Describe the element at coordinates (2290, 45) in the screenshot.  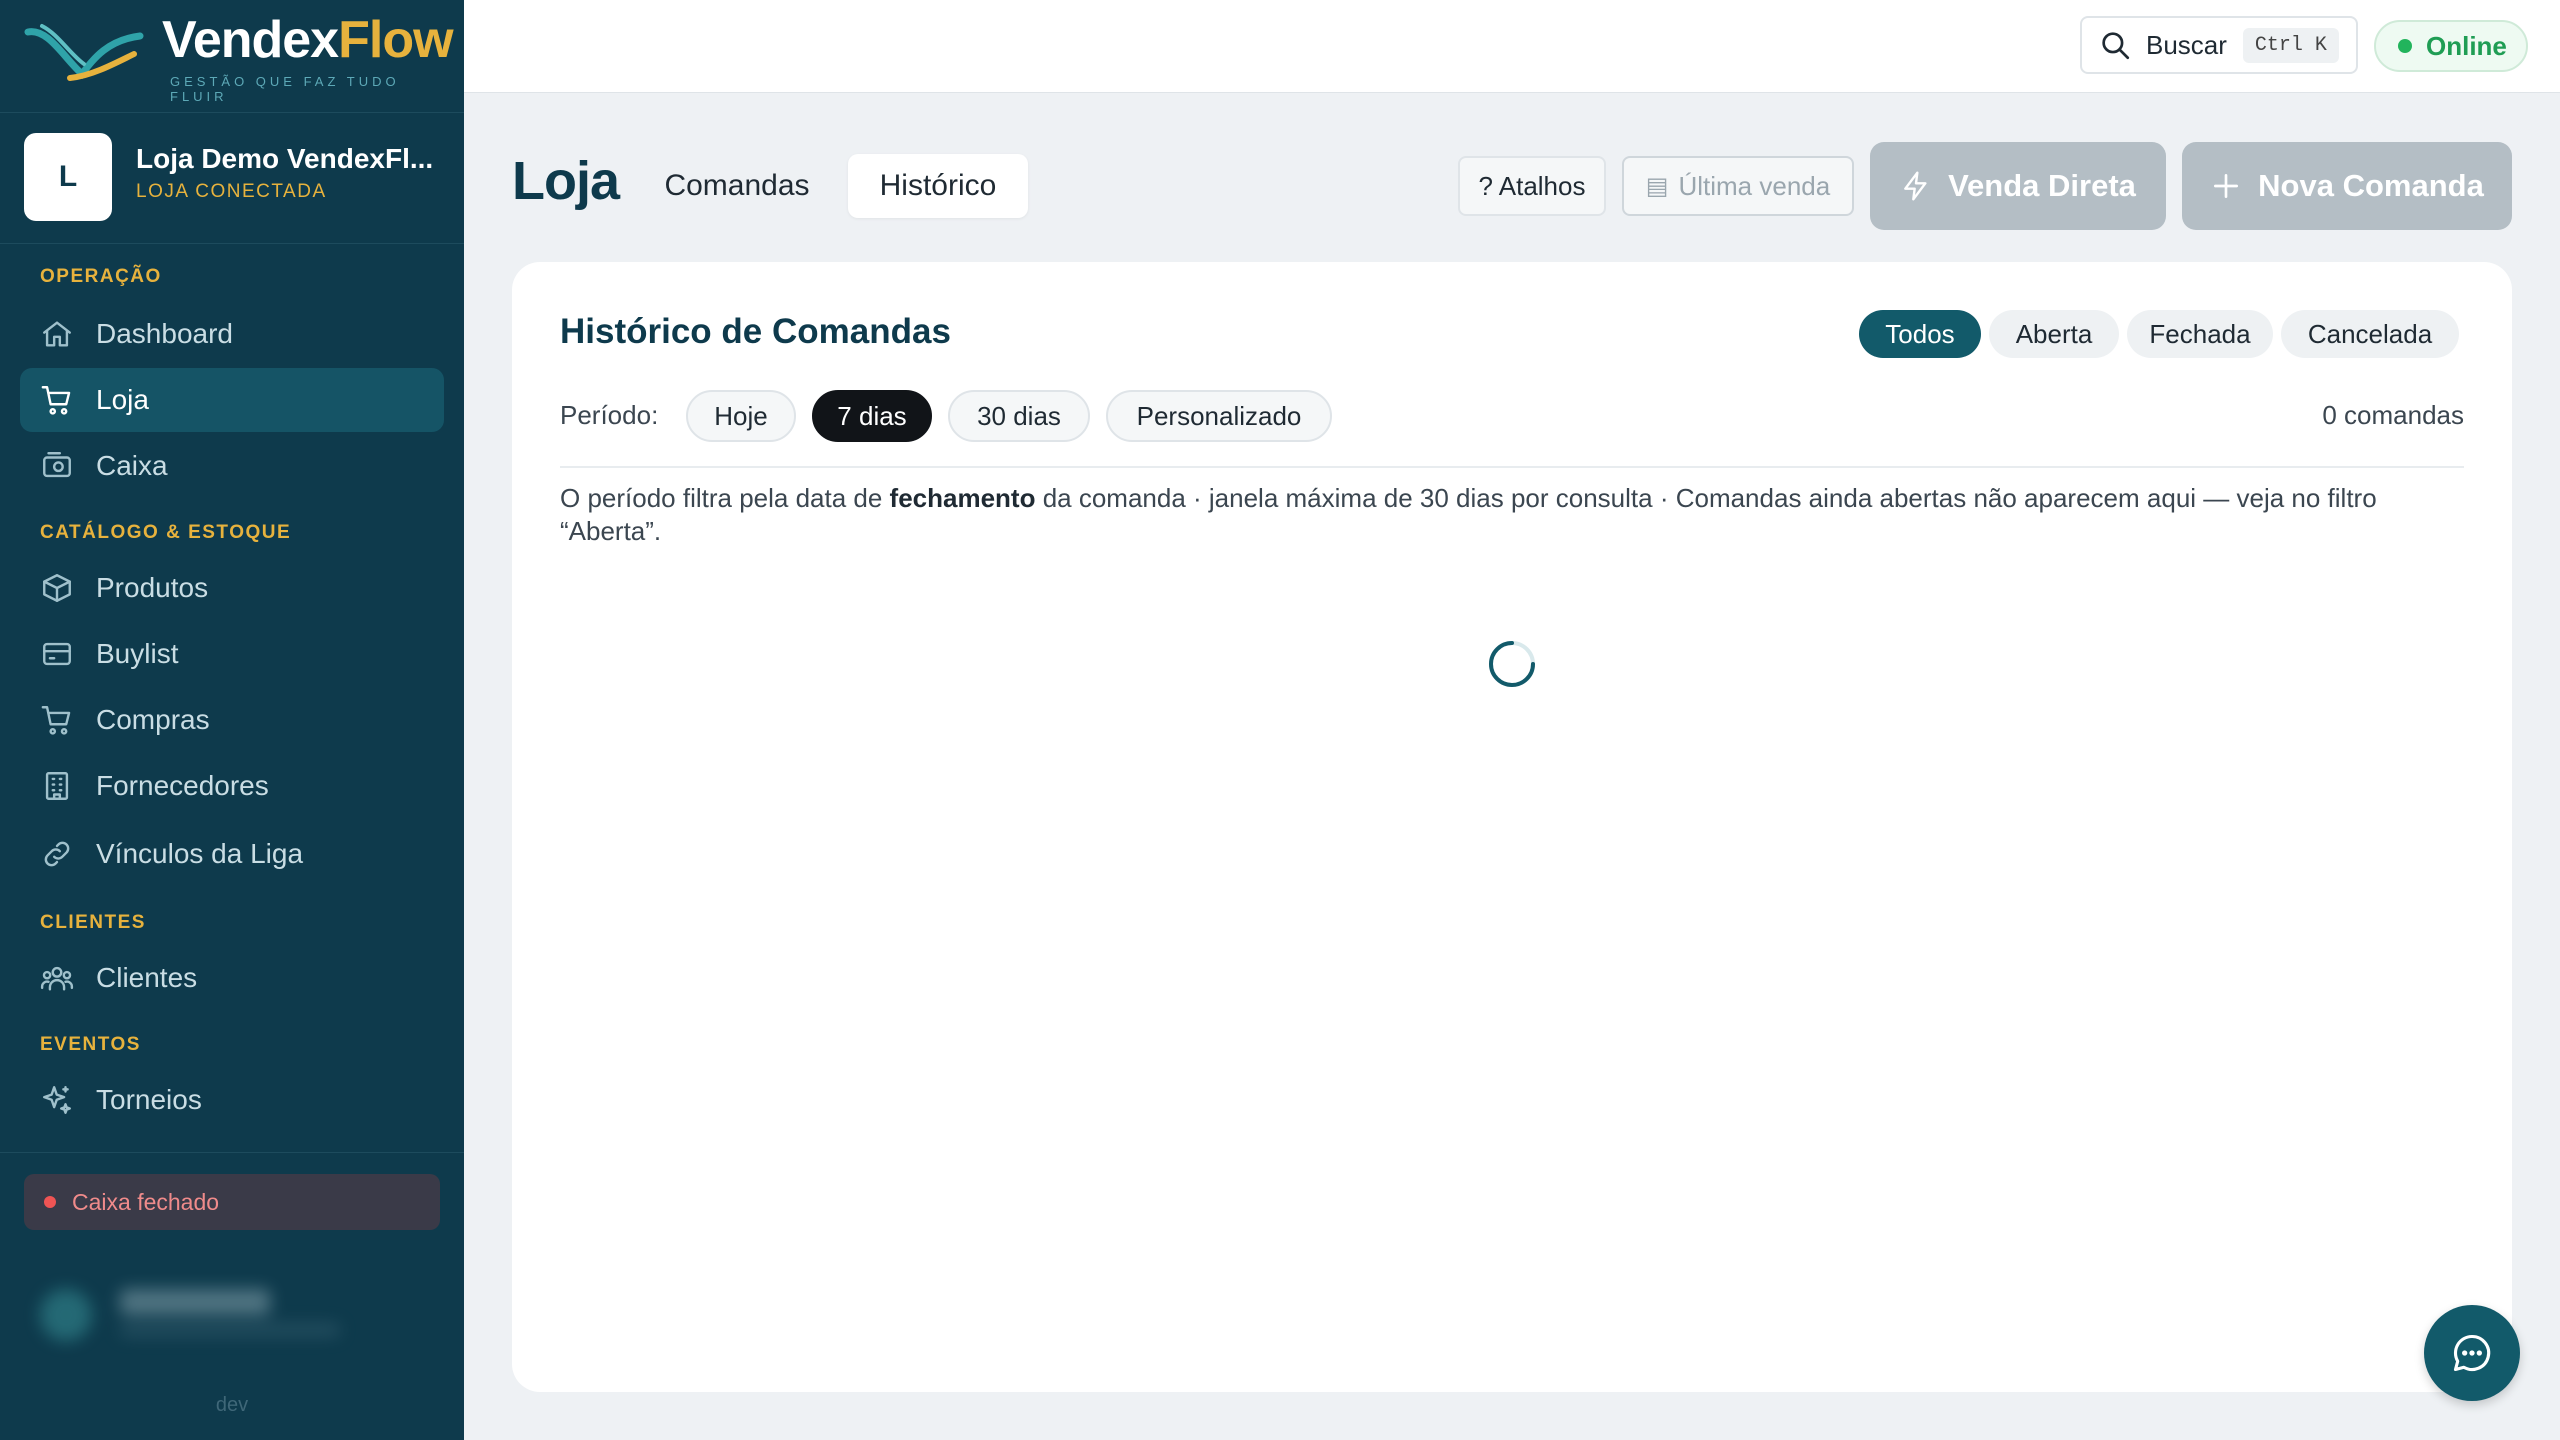
I see `search-shortcut-hint: Ctrl K` at that location.